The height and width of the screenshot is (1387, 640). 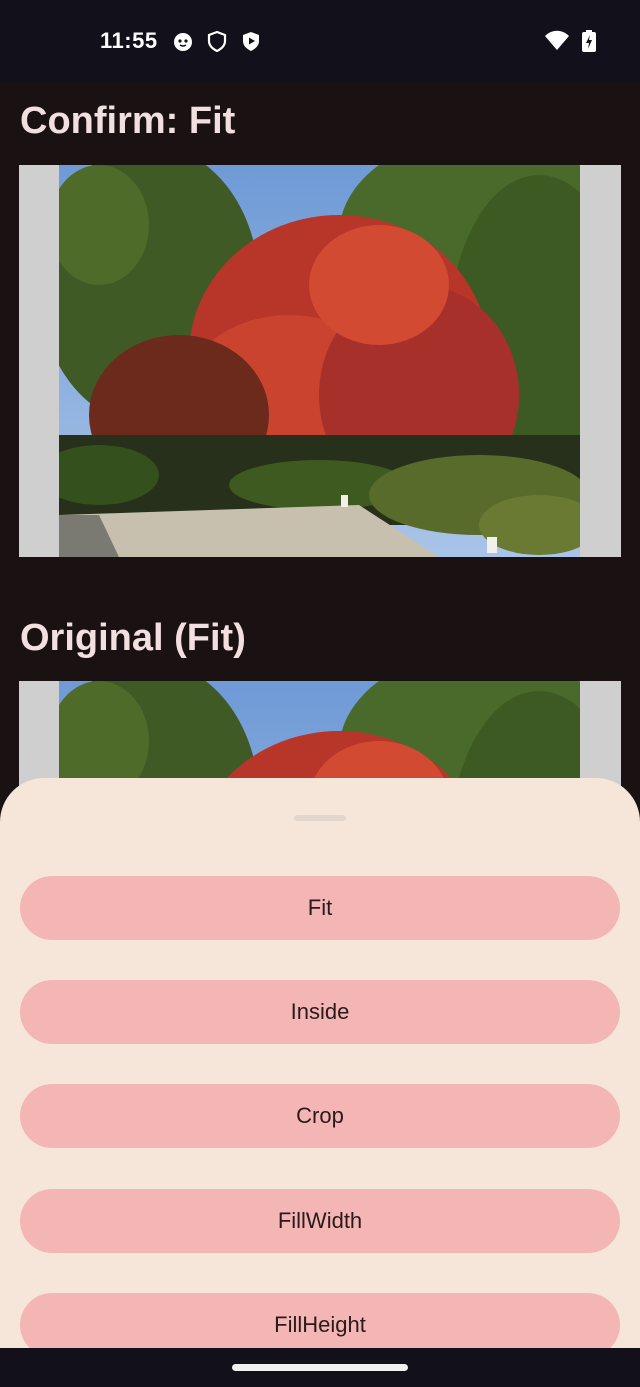 I want to click on home-indicator, so click(x=320, y=1367).